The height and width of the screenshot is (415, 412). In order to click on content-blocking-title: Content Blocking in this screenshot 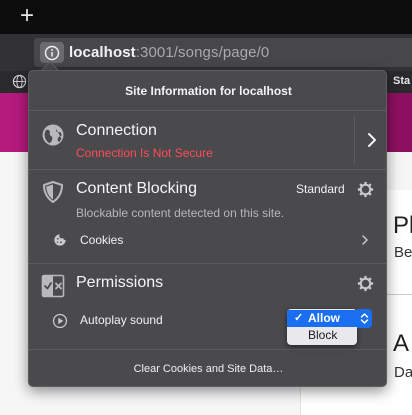, I will do `click(136, 188)`.